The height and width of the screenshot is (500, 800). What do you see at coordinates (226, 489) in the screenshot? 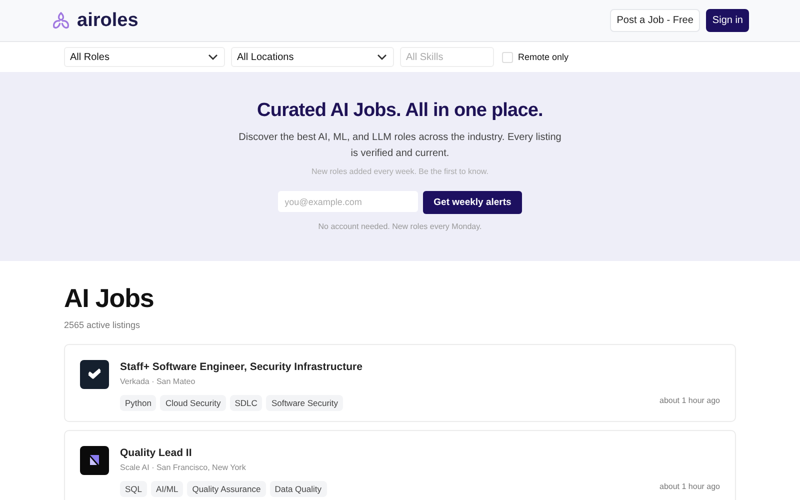
I see `skill-tag: Quality Assurance` at bounding box center [226, 489].